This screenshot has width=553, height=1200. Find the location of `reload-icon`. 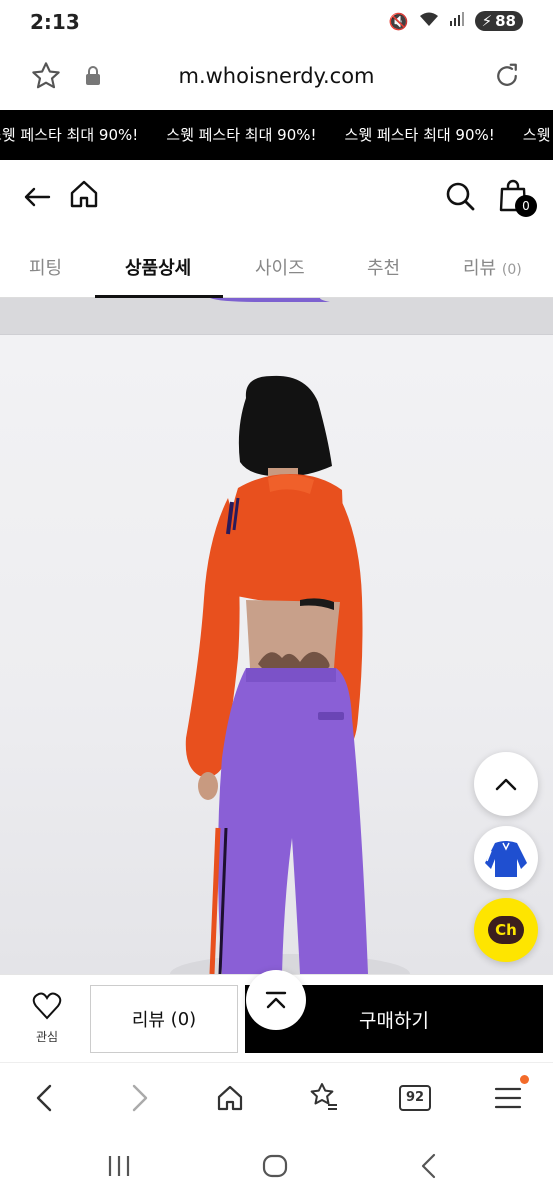

reload-icon is located at coordinates (507, 78).